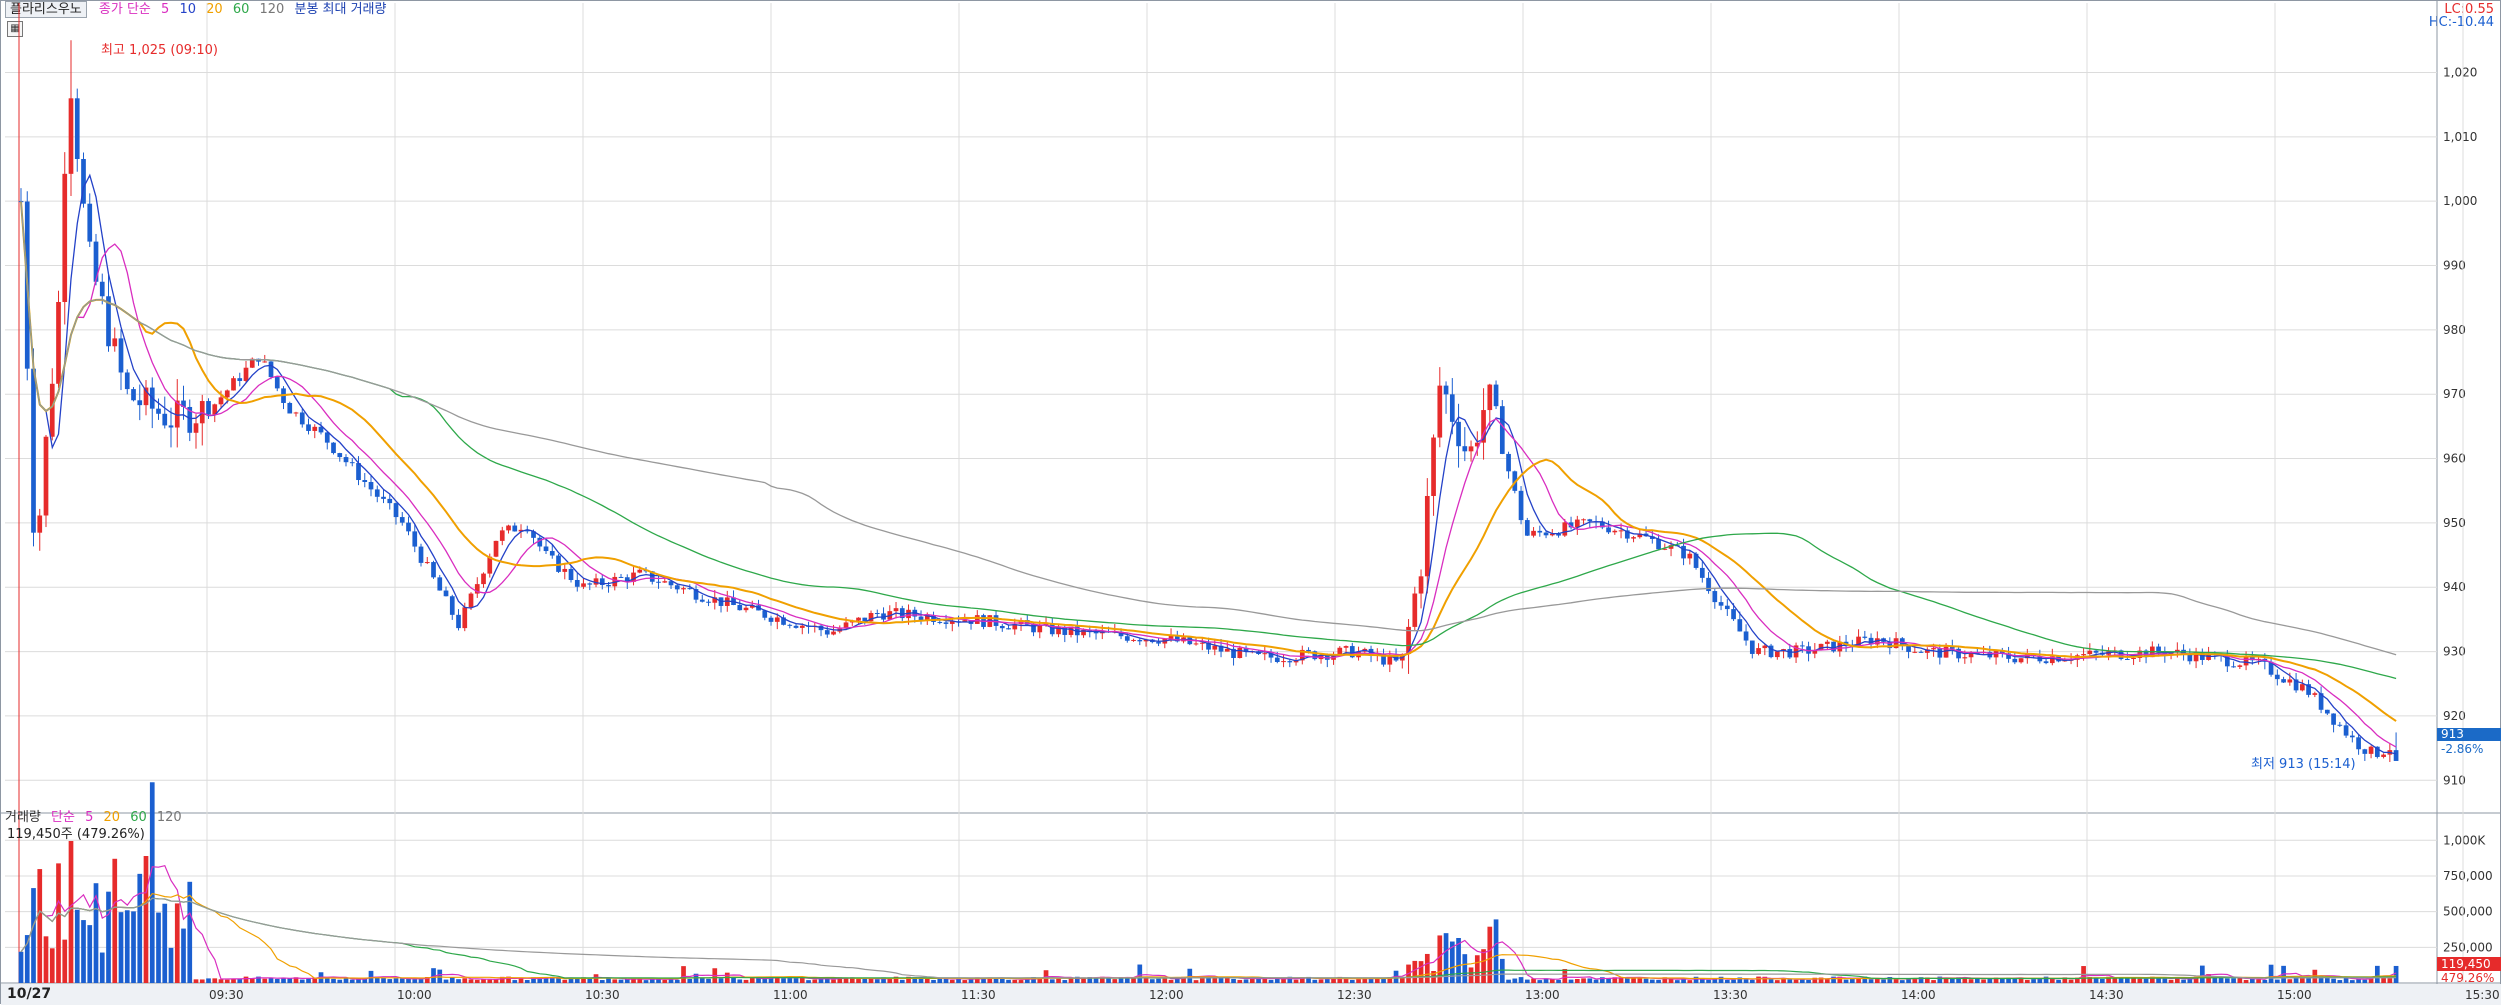  I want to click on time-tick-label: 14:30, so click(2106, 995).